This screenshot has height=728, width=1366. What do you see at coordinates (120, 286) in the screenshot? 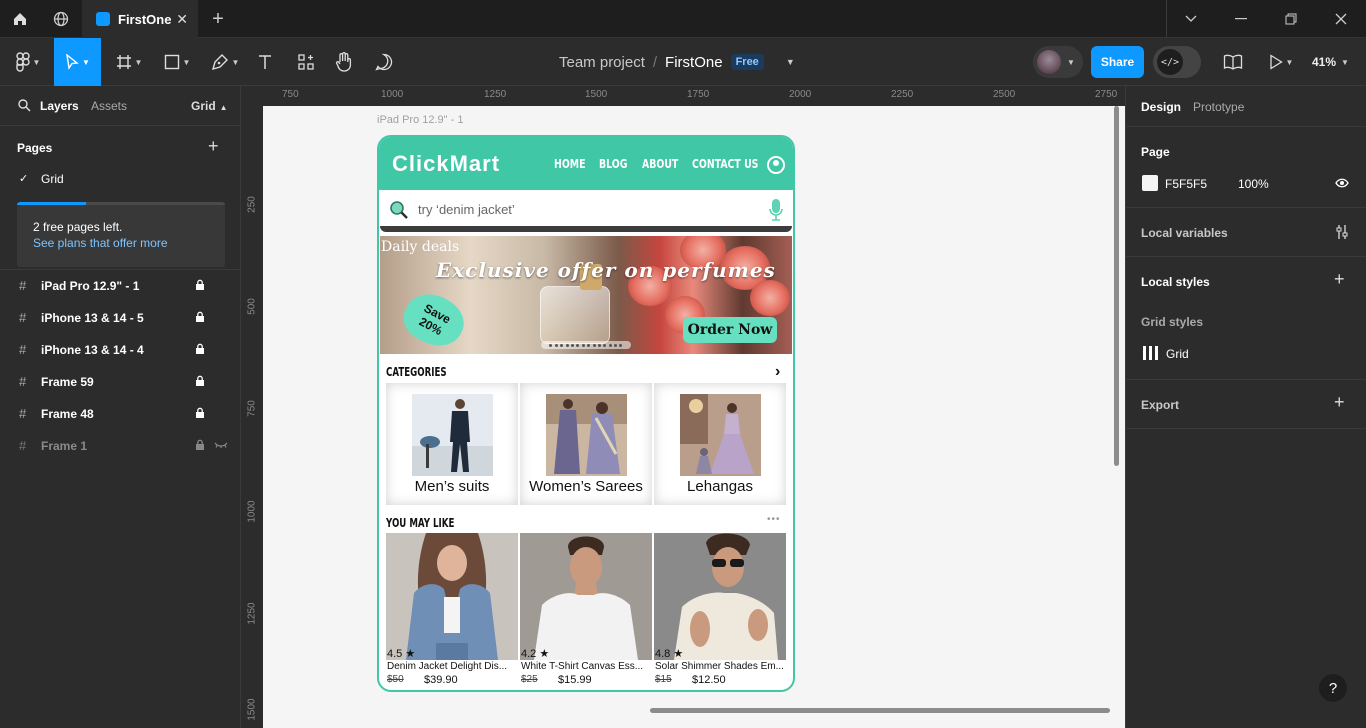
I see `layer-item: # iPad Pro 12.9" - 1` at bounding box center [120, 286].